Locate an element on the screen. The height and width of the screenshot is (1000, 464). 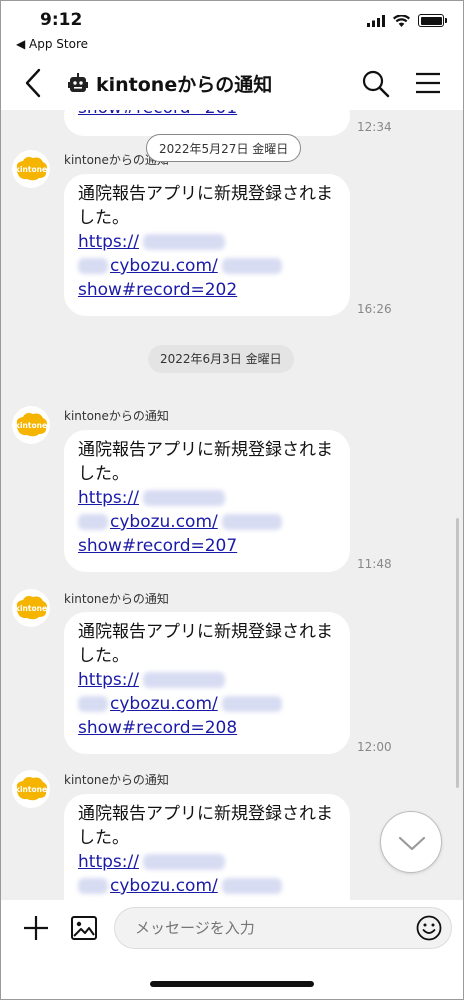
image-icon is located at coordinates (84, 928).